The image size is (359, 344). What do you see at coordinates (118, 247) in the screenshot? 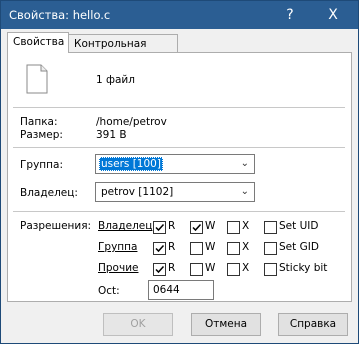
I see `perm-row-label: Группа` at bounding box center [118, 247].